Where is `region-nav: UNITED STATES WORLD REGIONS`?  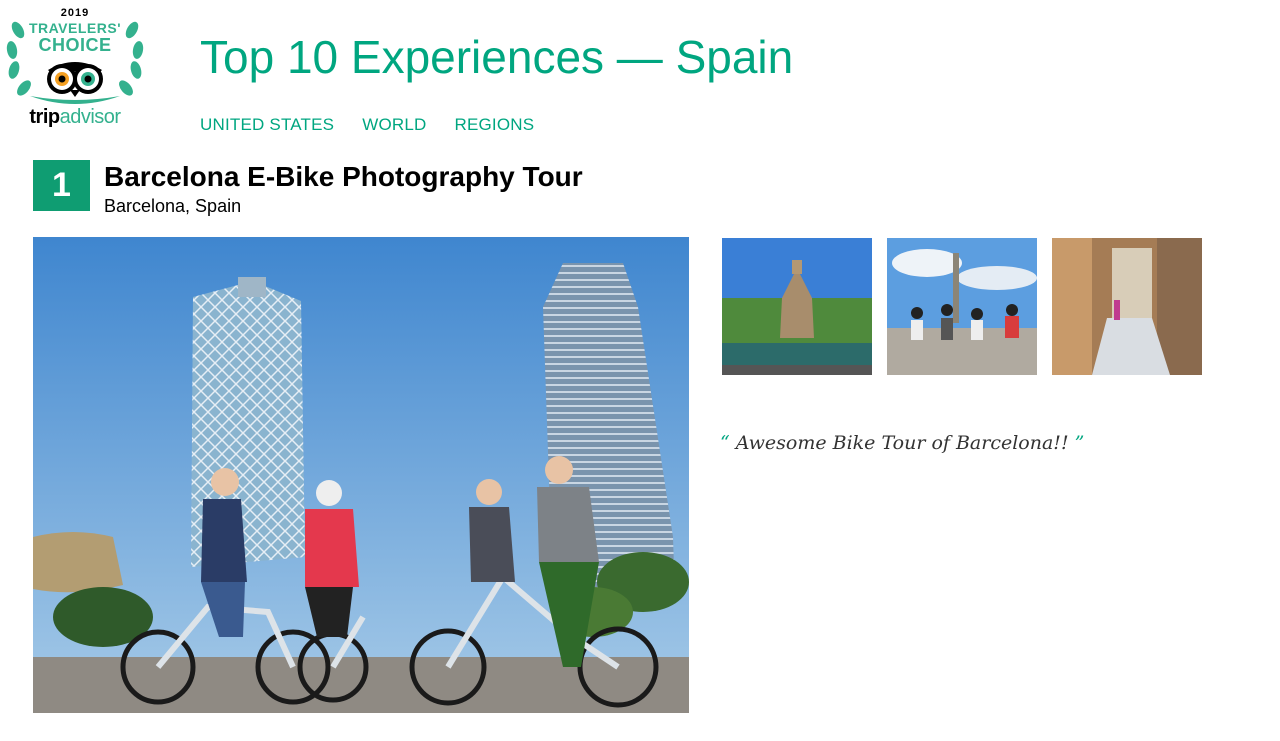
region-nav: UNITED STATES WORLD REGIONS is located at coordinates (367, 125).